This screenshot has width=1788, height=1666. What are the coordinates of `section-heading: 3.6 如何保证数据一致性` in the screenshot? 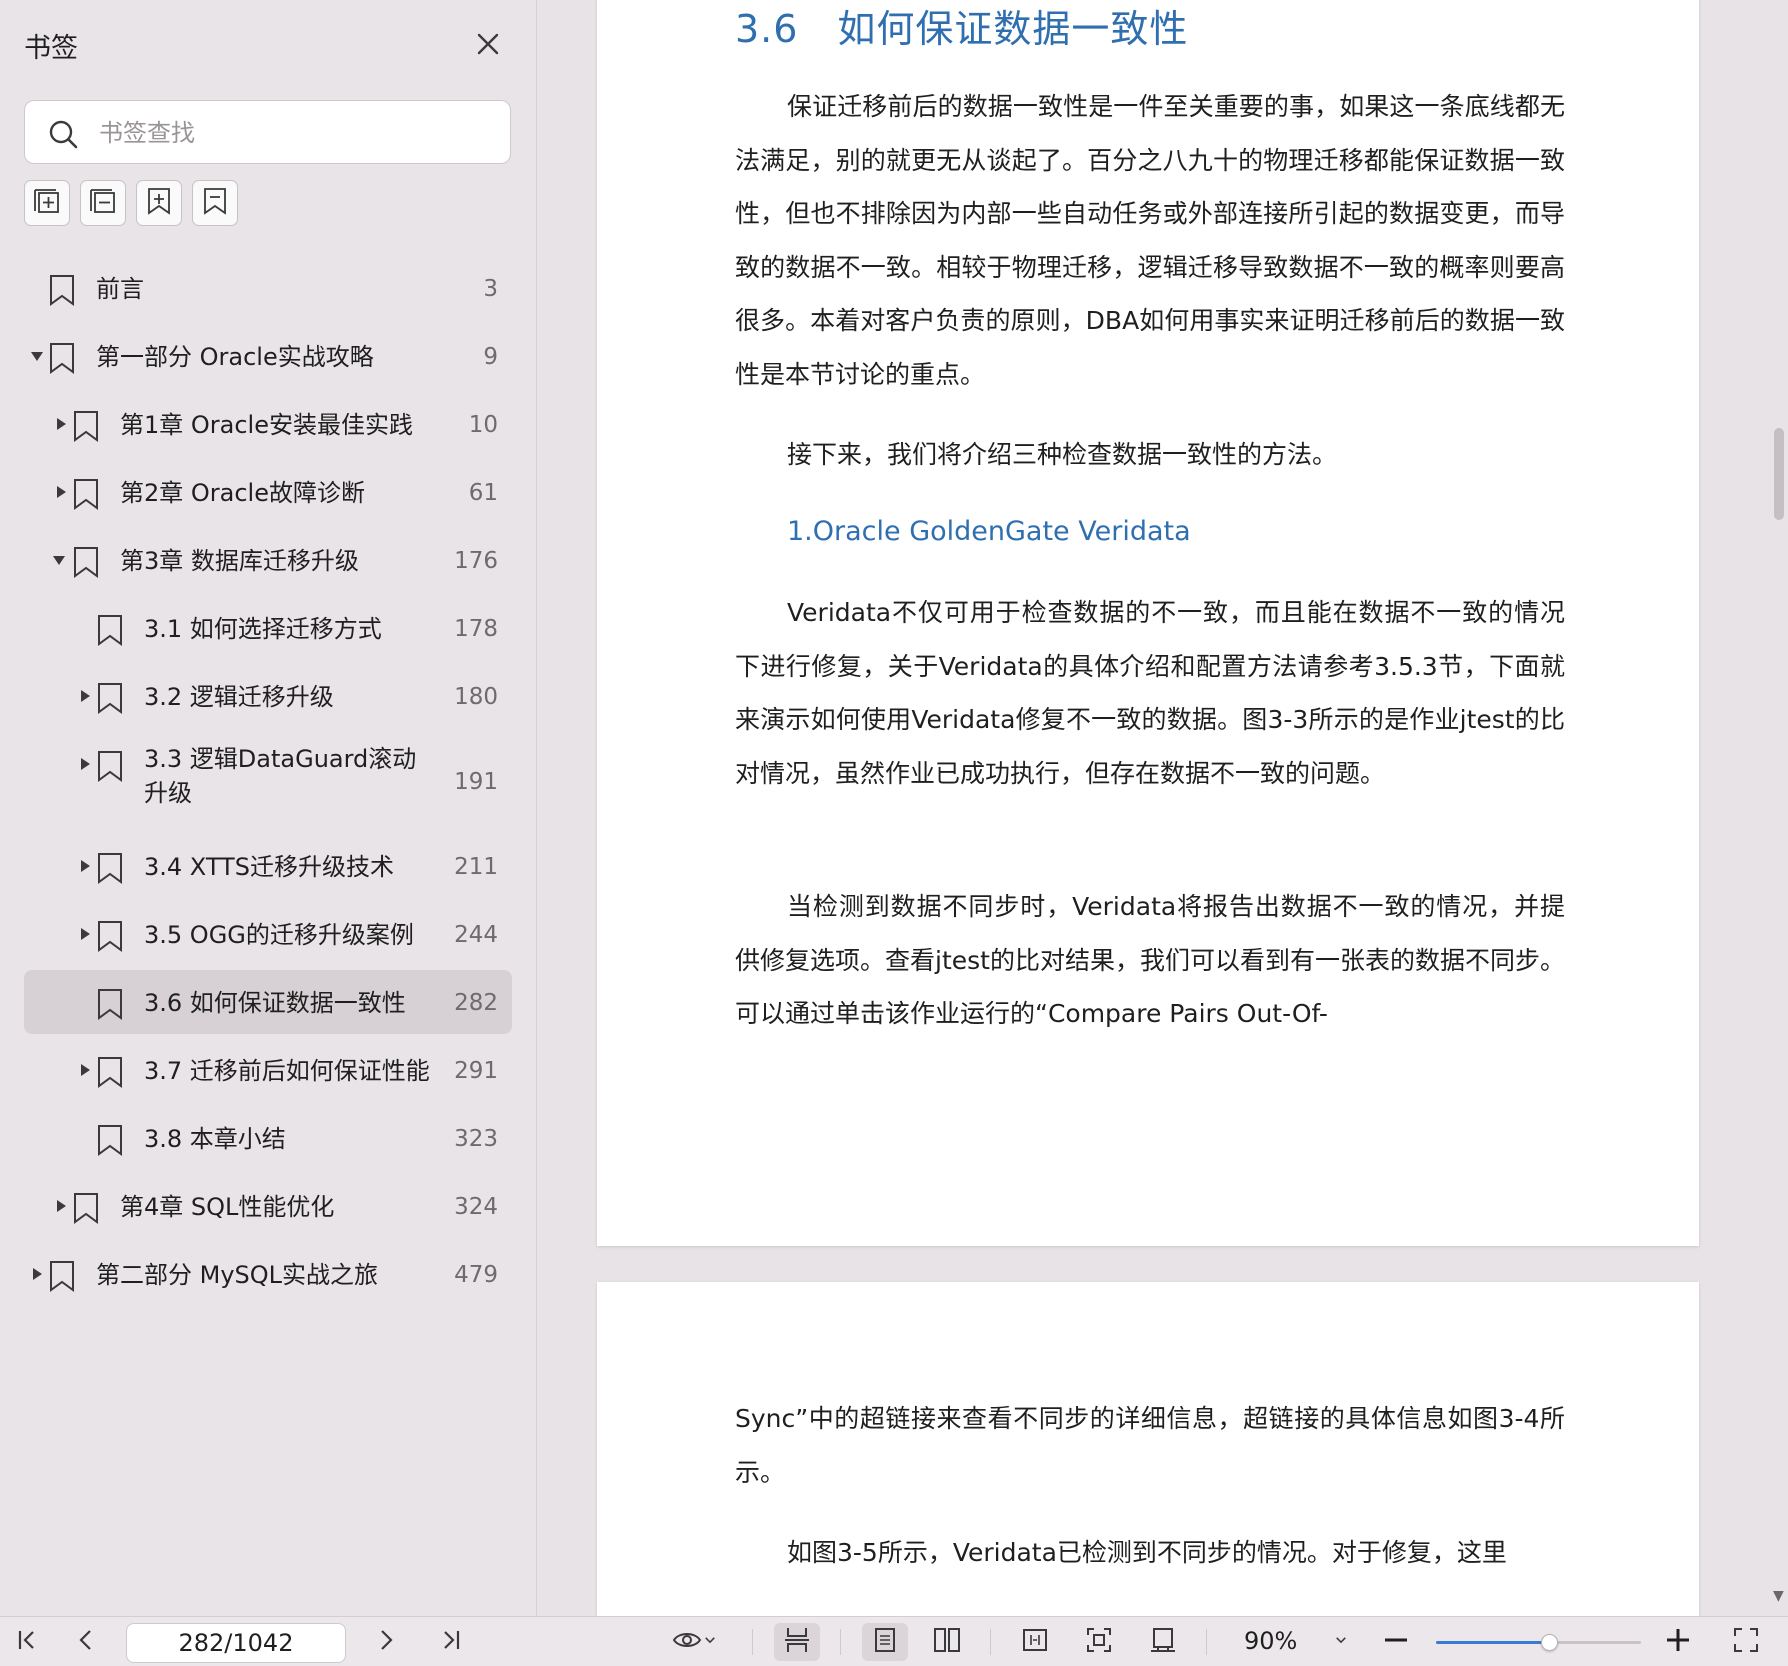 It's located at (962, 29).